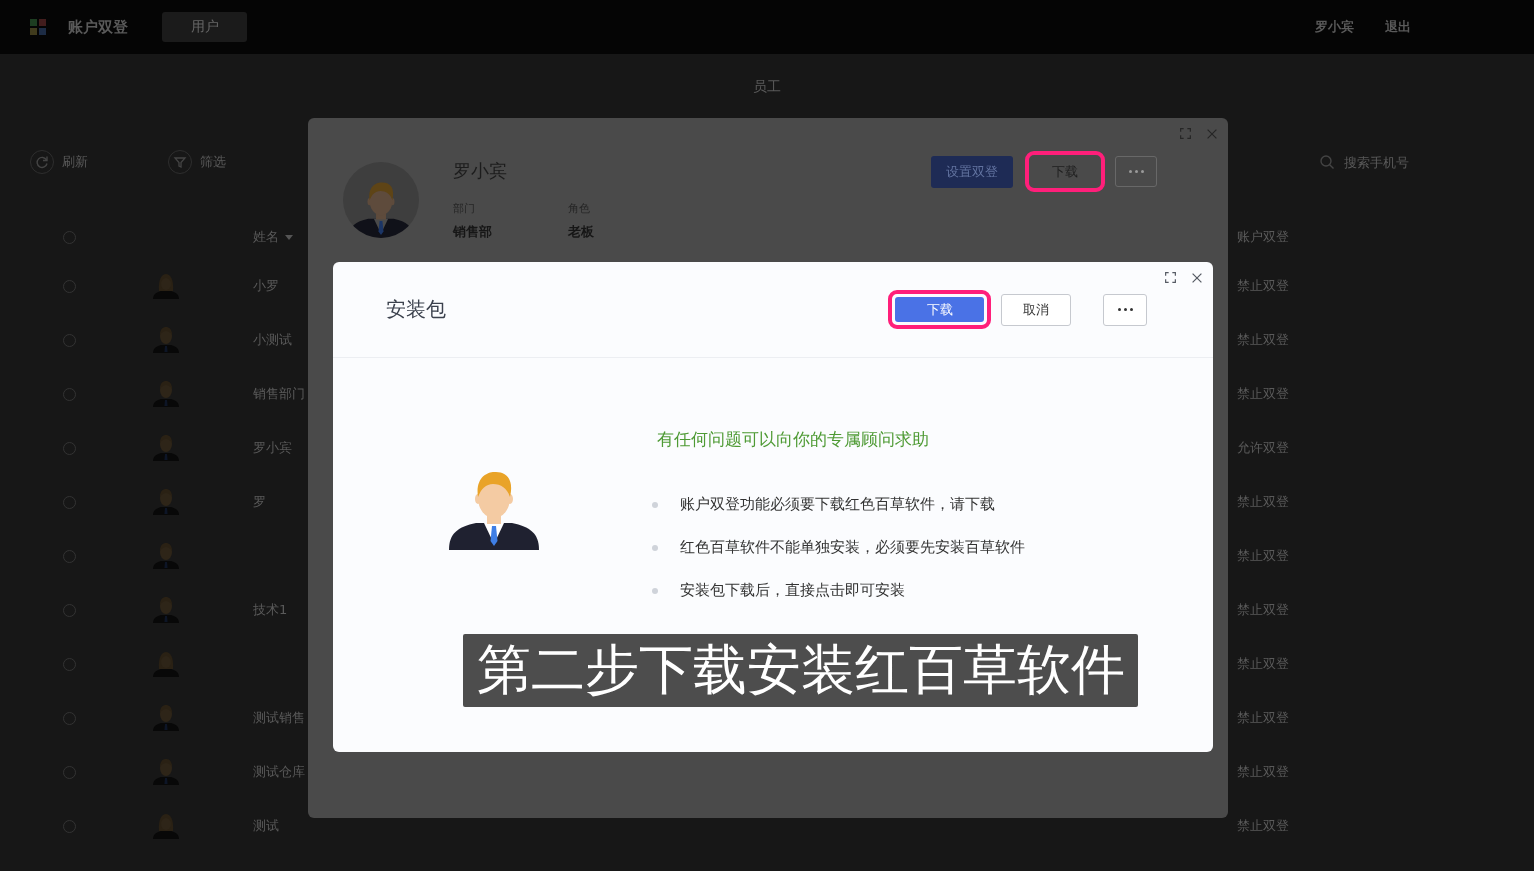 Image resolution: width=1534 pixels, height=871 pixels. I want to click on refresh-button: 刷新, so click(59, 162).